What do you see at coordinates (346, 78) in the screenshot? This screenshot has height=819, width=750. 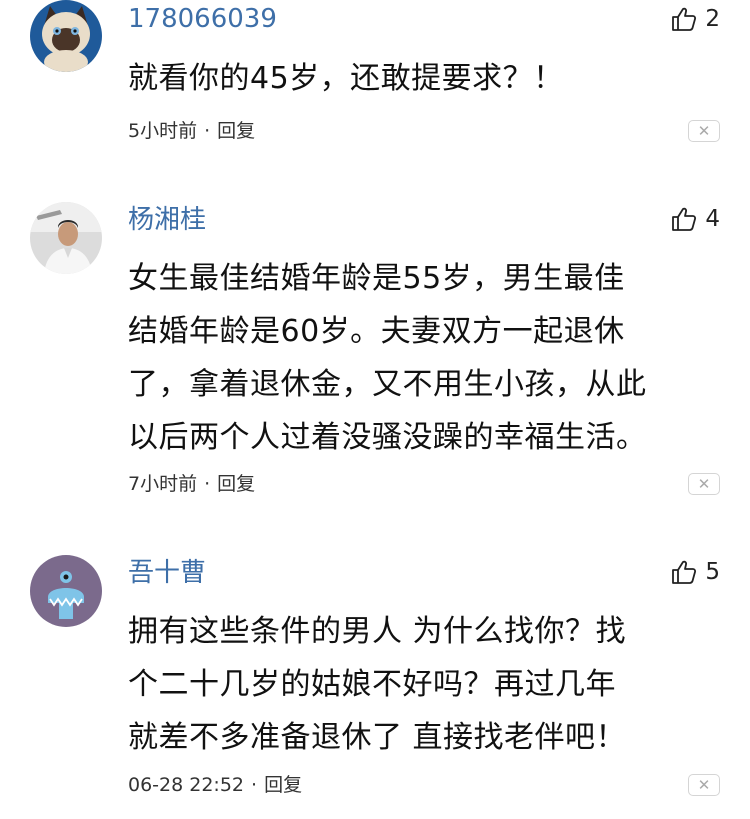 I see `comment-content: 就看你的45岁，还敢提要求？！` at bounding box center [346, 78].